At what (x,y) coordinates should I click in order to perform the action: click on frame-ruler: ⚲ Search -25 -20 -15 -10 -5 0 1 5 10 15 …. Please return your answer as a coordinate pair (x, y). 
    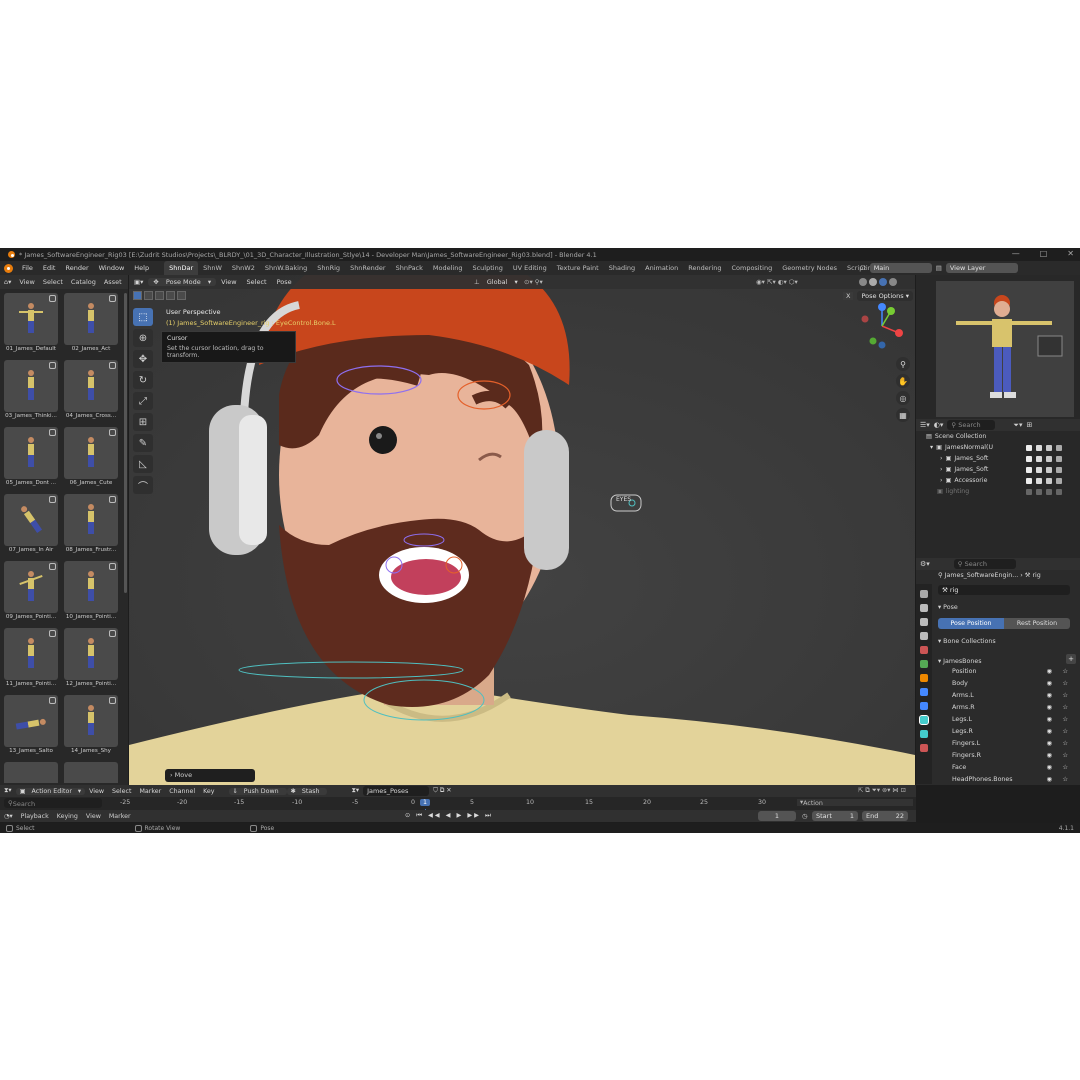
    Looking at the image, I should click on (458, 803).